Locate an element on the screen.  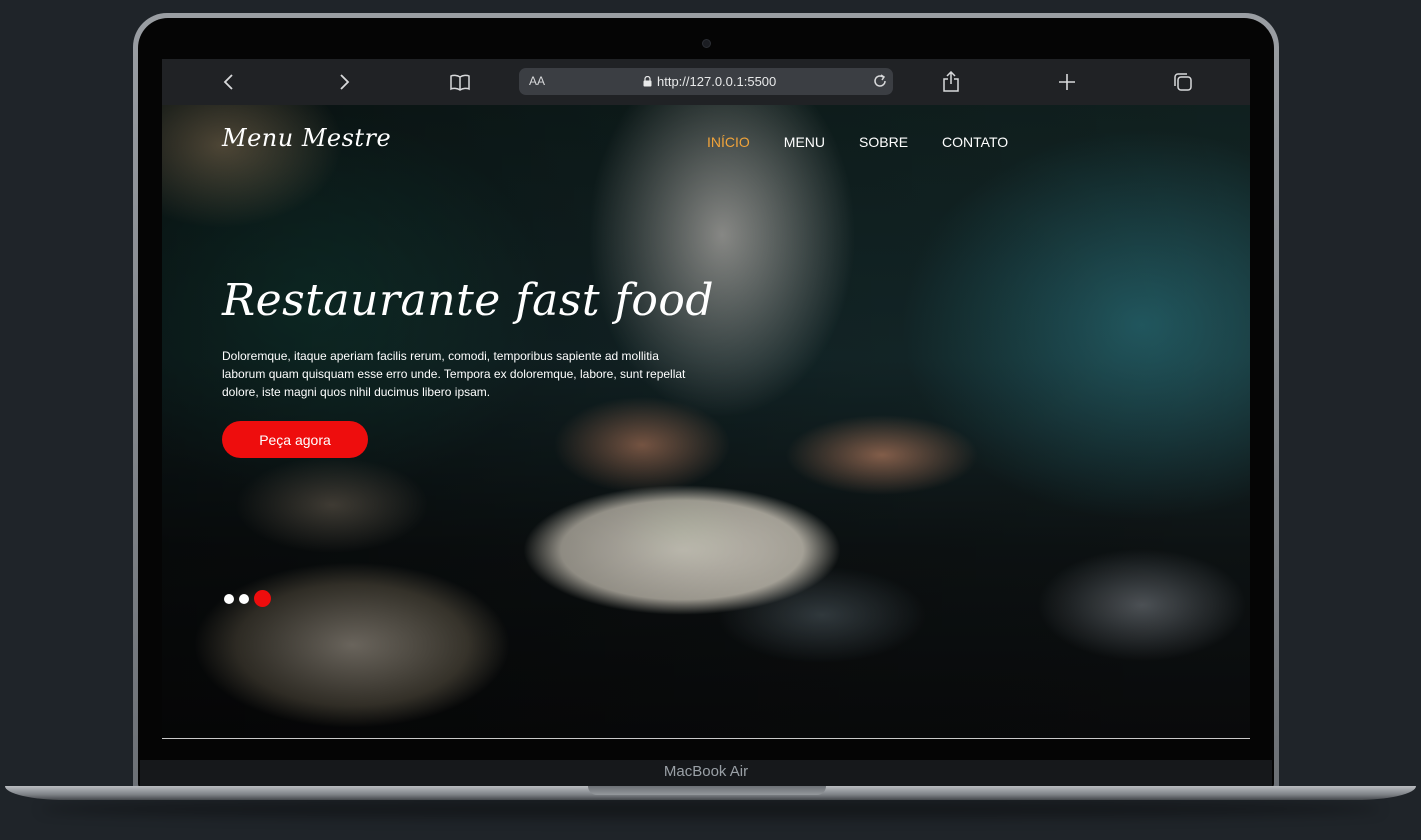
back-icon is located at coordinates (229, 82).